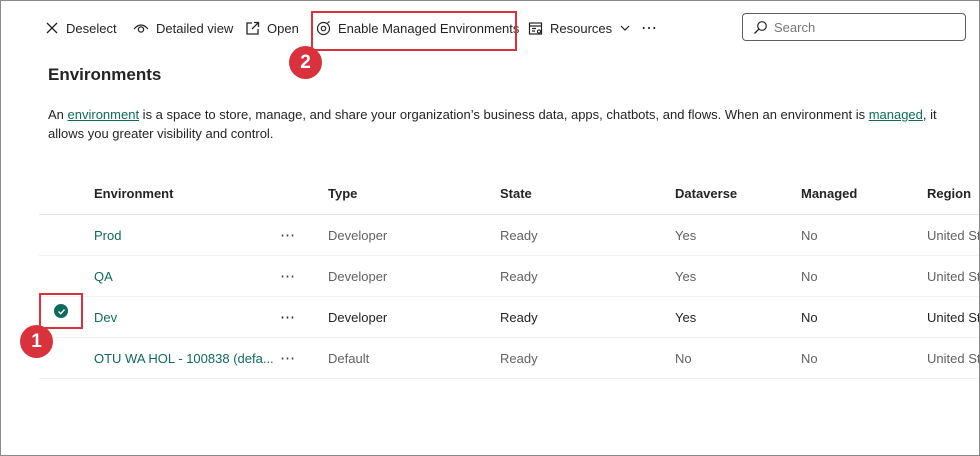 The width and height of the screenshot is (980, 456). What do you see at coordinates (829, 193) in the screenshot?
I see `column-header-managed: Managed` at bounding box center [829, 193].